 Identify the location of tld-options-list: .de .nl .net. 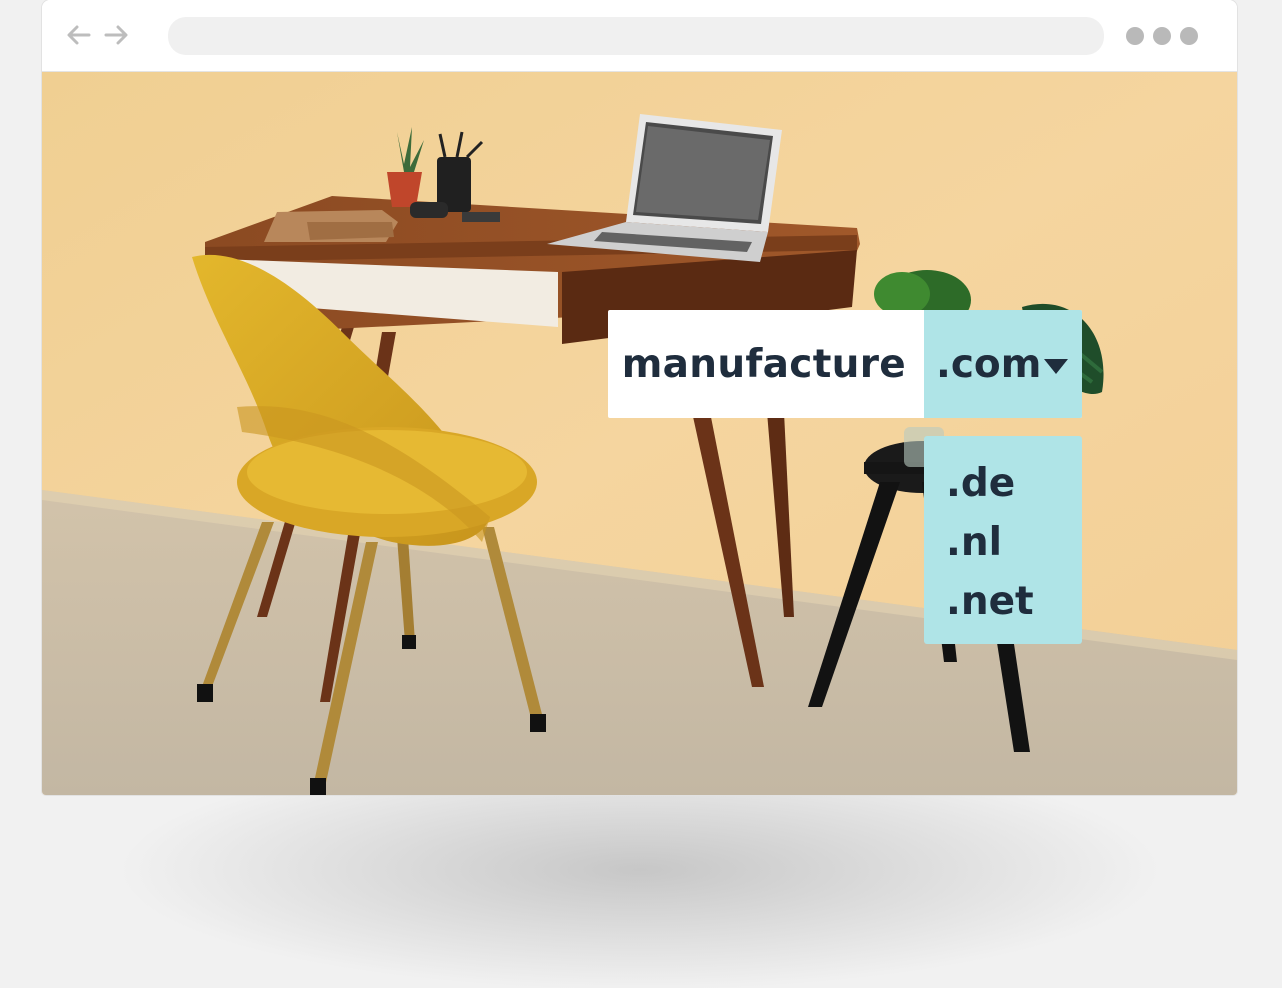
(1003, 540).